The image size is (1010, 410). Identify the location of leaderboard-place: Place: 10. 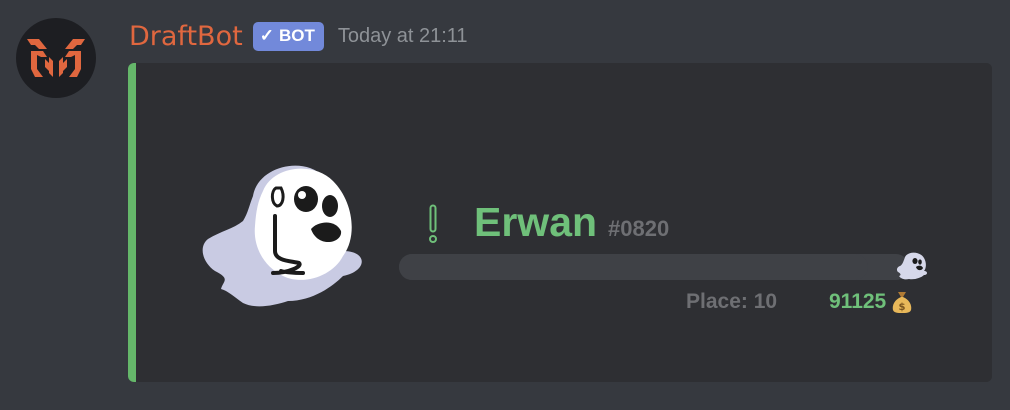
(732, 301).